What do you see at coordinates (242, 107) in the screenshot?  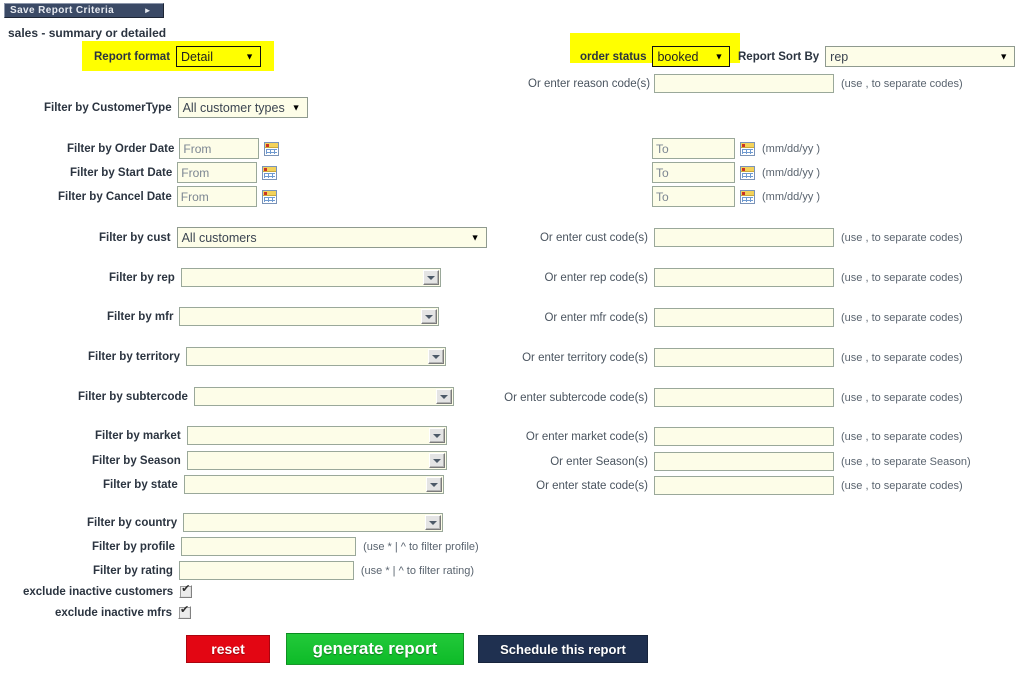 I see `customer-type-select: All customer types ▼` at bounding box center [242, 107].